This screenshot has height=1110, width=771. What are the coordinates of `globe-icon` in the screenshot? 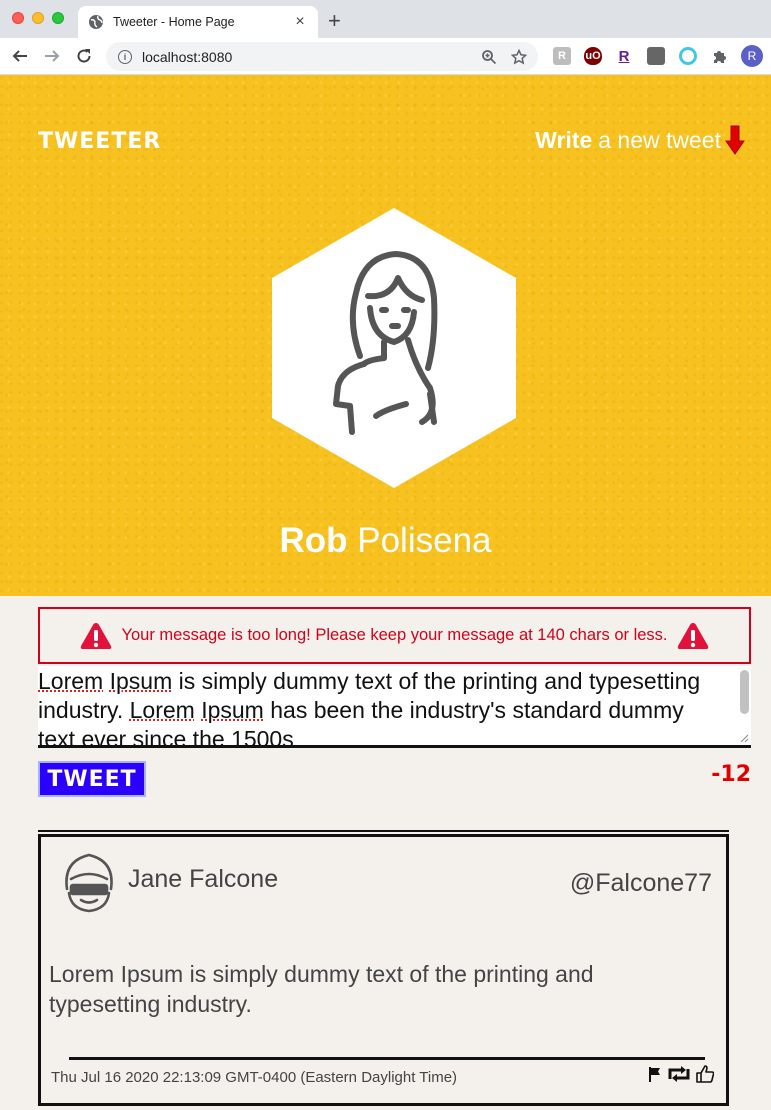 It's located at (96, 22).